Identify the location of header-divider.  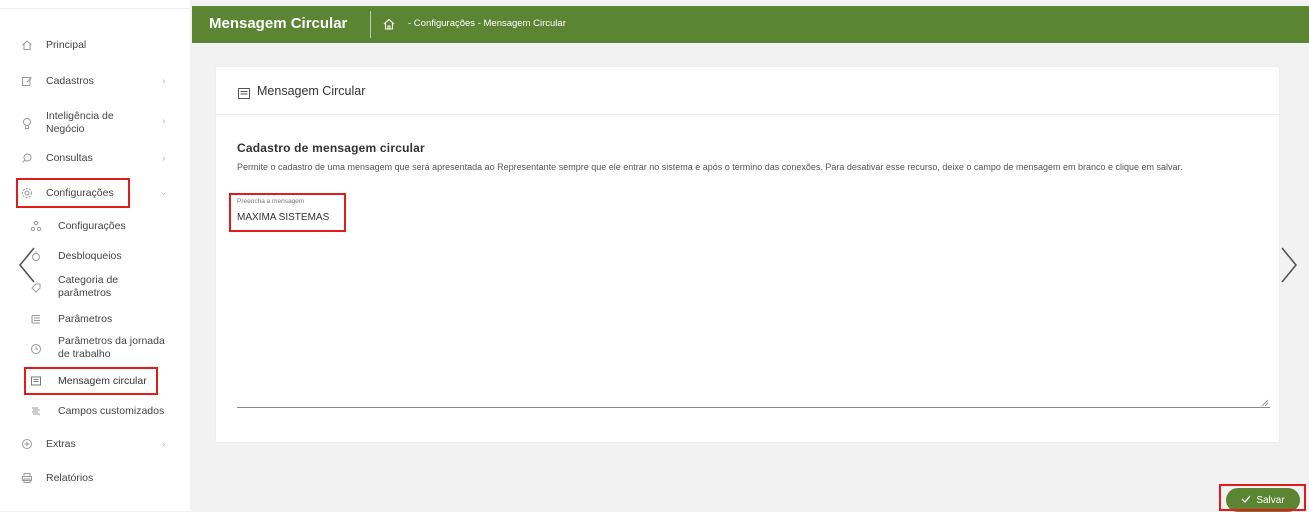
(370, 24).